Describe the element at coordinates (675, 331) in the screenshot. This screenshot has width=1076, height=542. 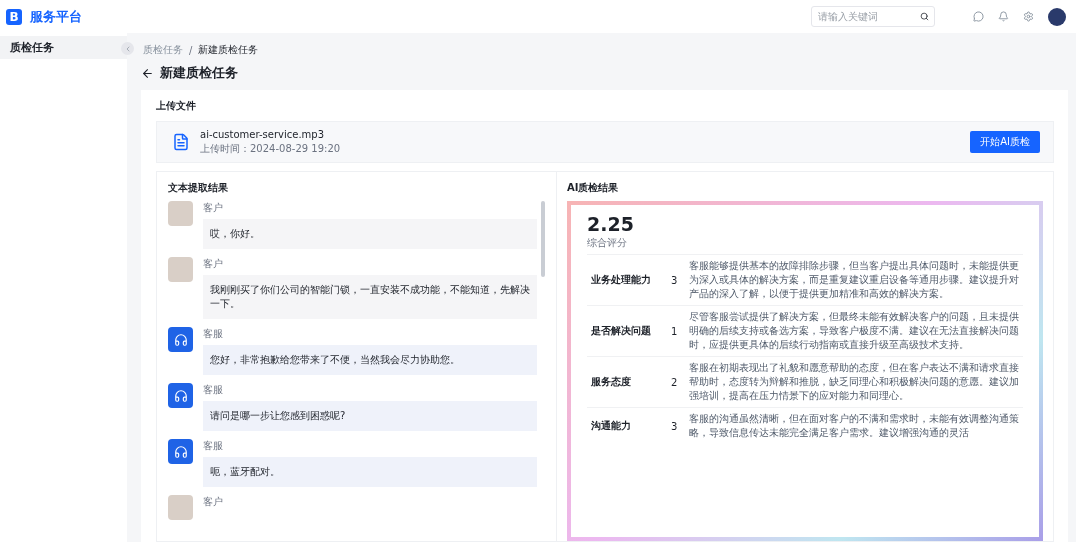
I see `criterion-score: 1` at that location.